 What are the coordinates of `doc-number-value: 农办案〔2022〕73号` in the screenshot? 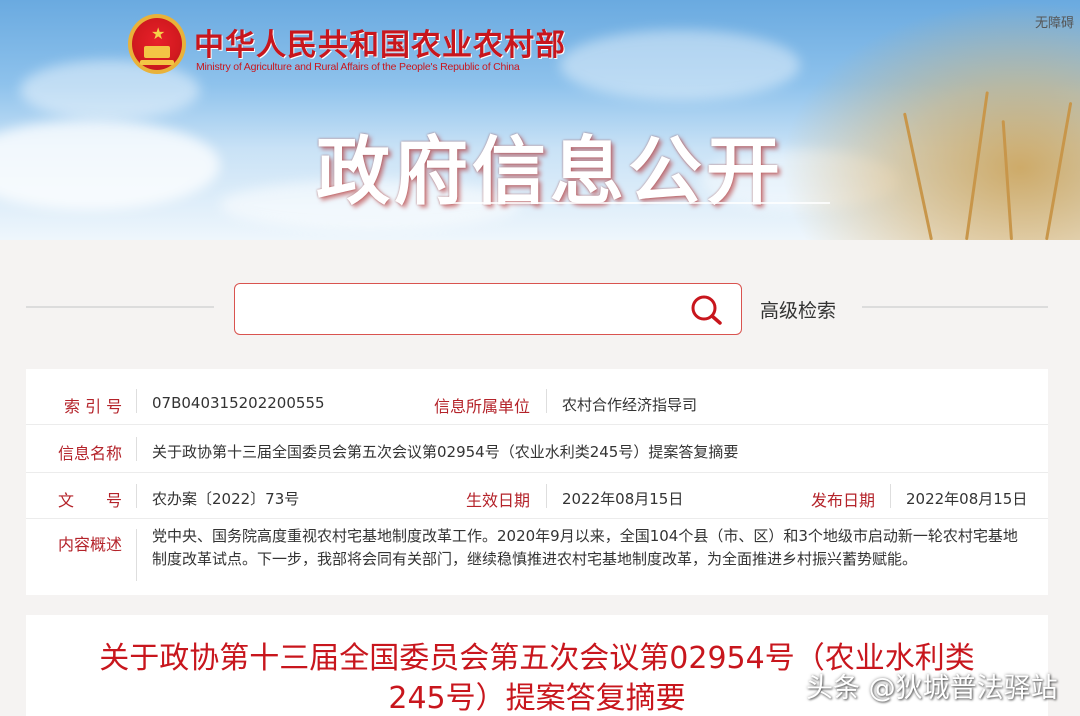 It's located at (226, 499).